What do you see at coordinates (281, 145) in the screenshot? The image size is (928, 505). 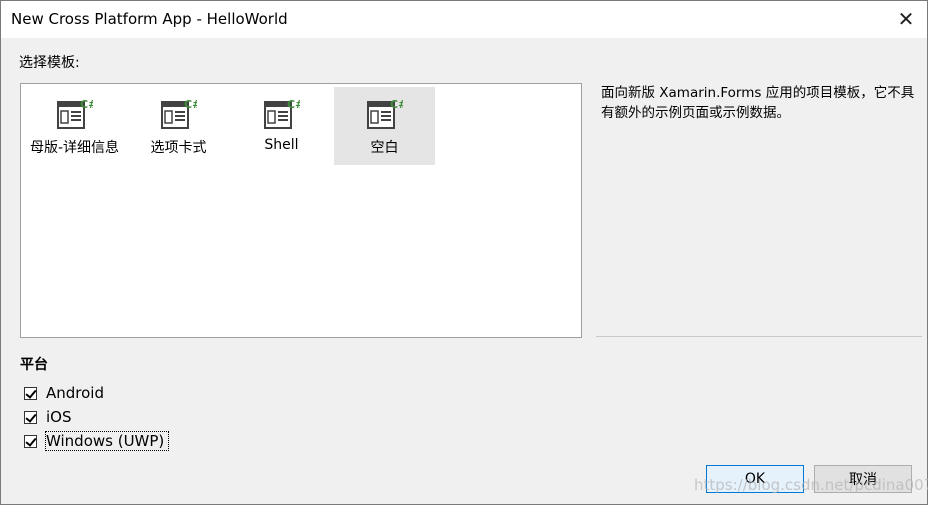 I see `template-label: Shell` at bounding box center [281, 145].